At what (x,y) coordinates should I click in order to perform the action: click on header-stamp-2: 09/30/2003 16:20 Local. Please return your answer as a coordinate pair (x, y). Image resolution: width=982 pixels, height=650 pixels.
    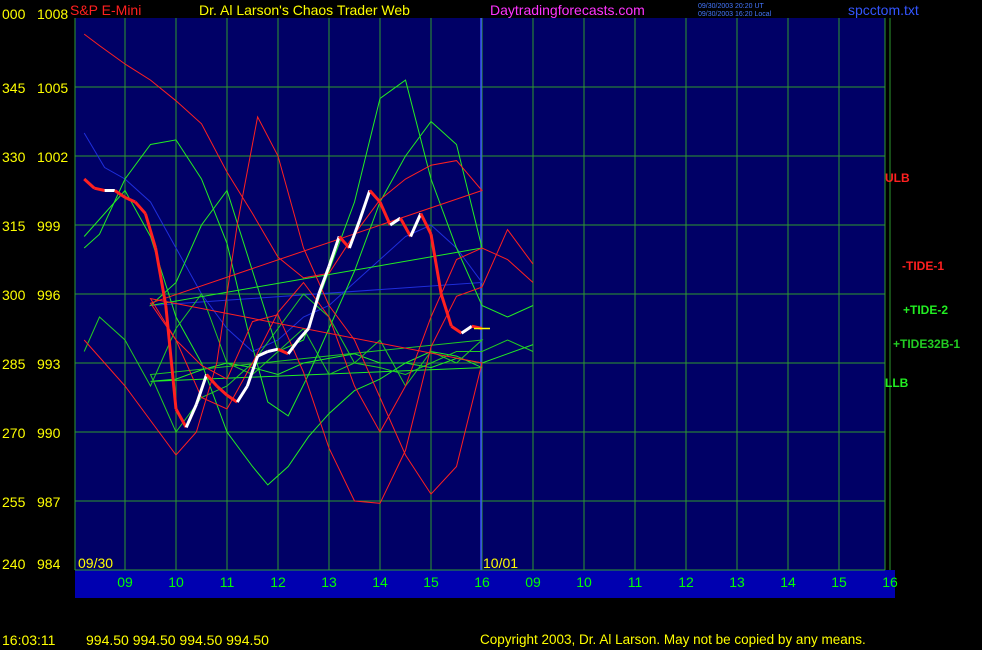
    Looking at the image, I should click on (735, 14).